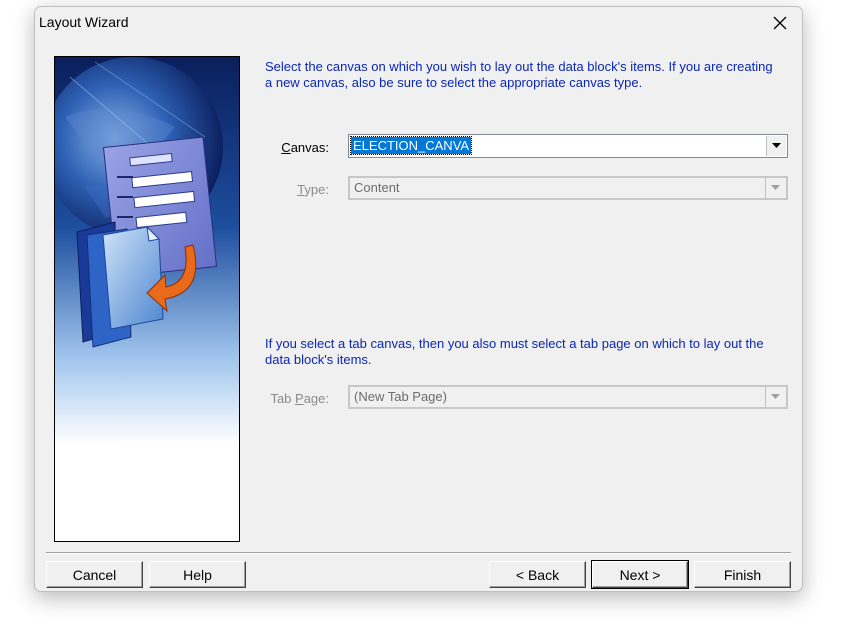 Image resolution: width=854 pixels, height=635 pixels. I want to click on tab-page-dropdown-button, so click(775, 397).